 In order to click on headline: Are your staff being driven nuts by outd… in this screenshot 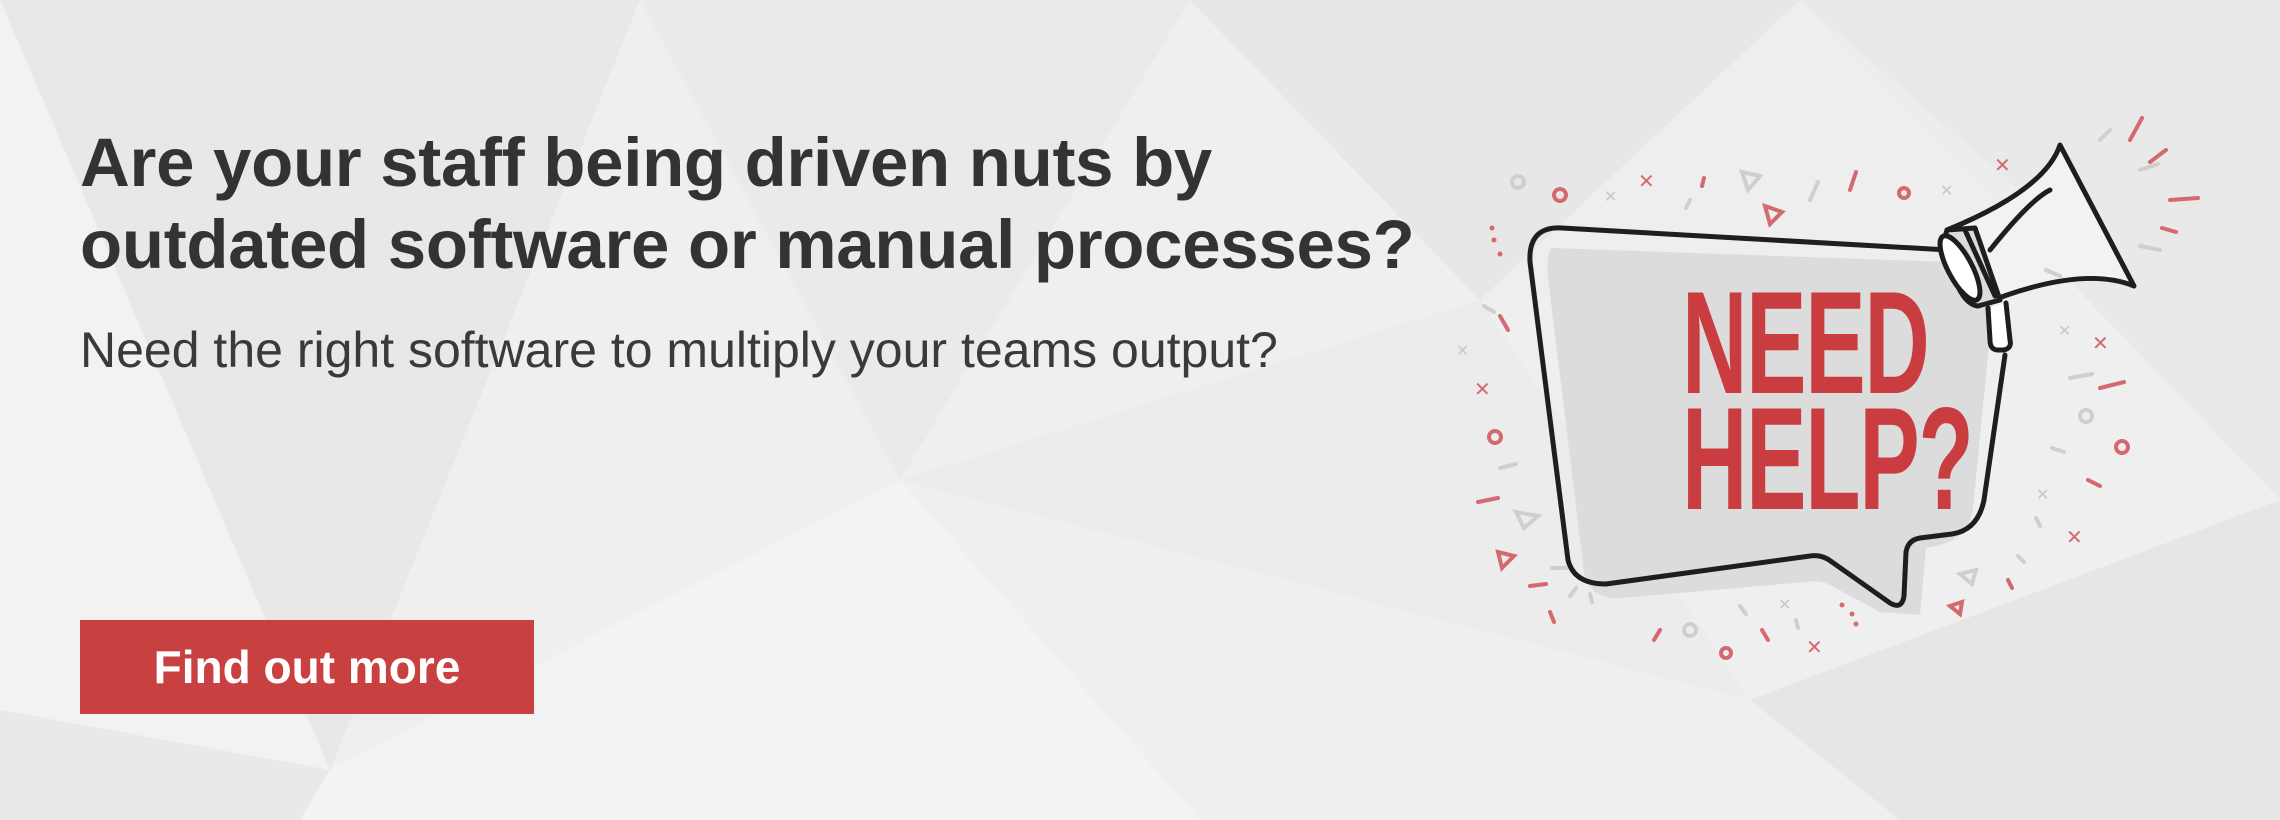, I will do `click(790, 204)`.